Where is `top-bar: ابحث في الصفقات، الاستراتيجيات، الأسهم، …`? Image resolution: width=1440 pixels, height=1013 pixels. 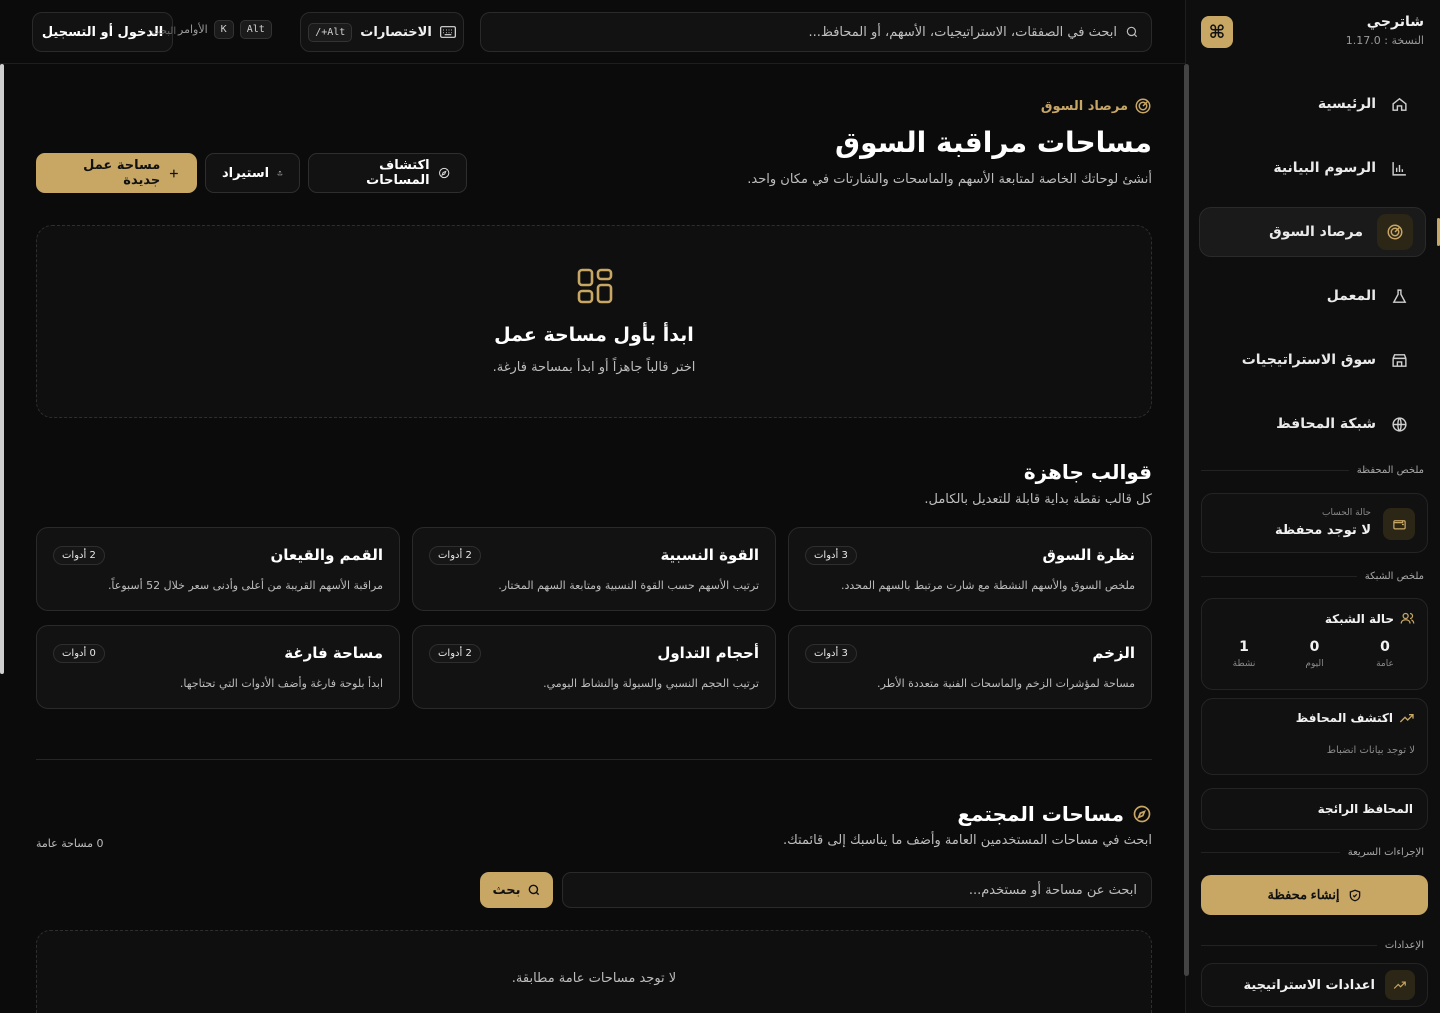
top-bar: ابحث في الصفقات، الاستراتيجيات، الأسهم، … is located at coordinates (592, 32).